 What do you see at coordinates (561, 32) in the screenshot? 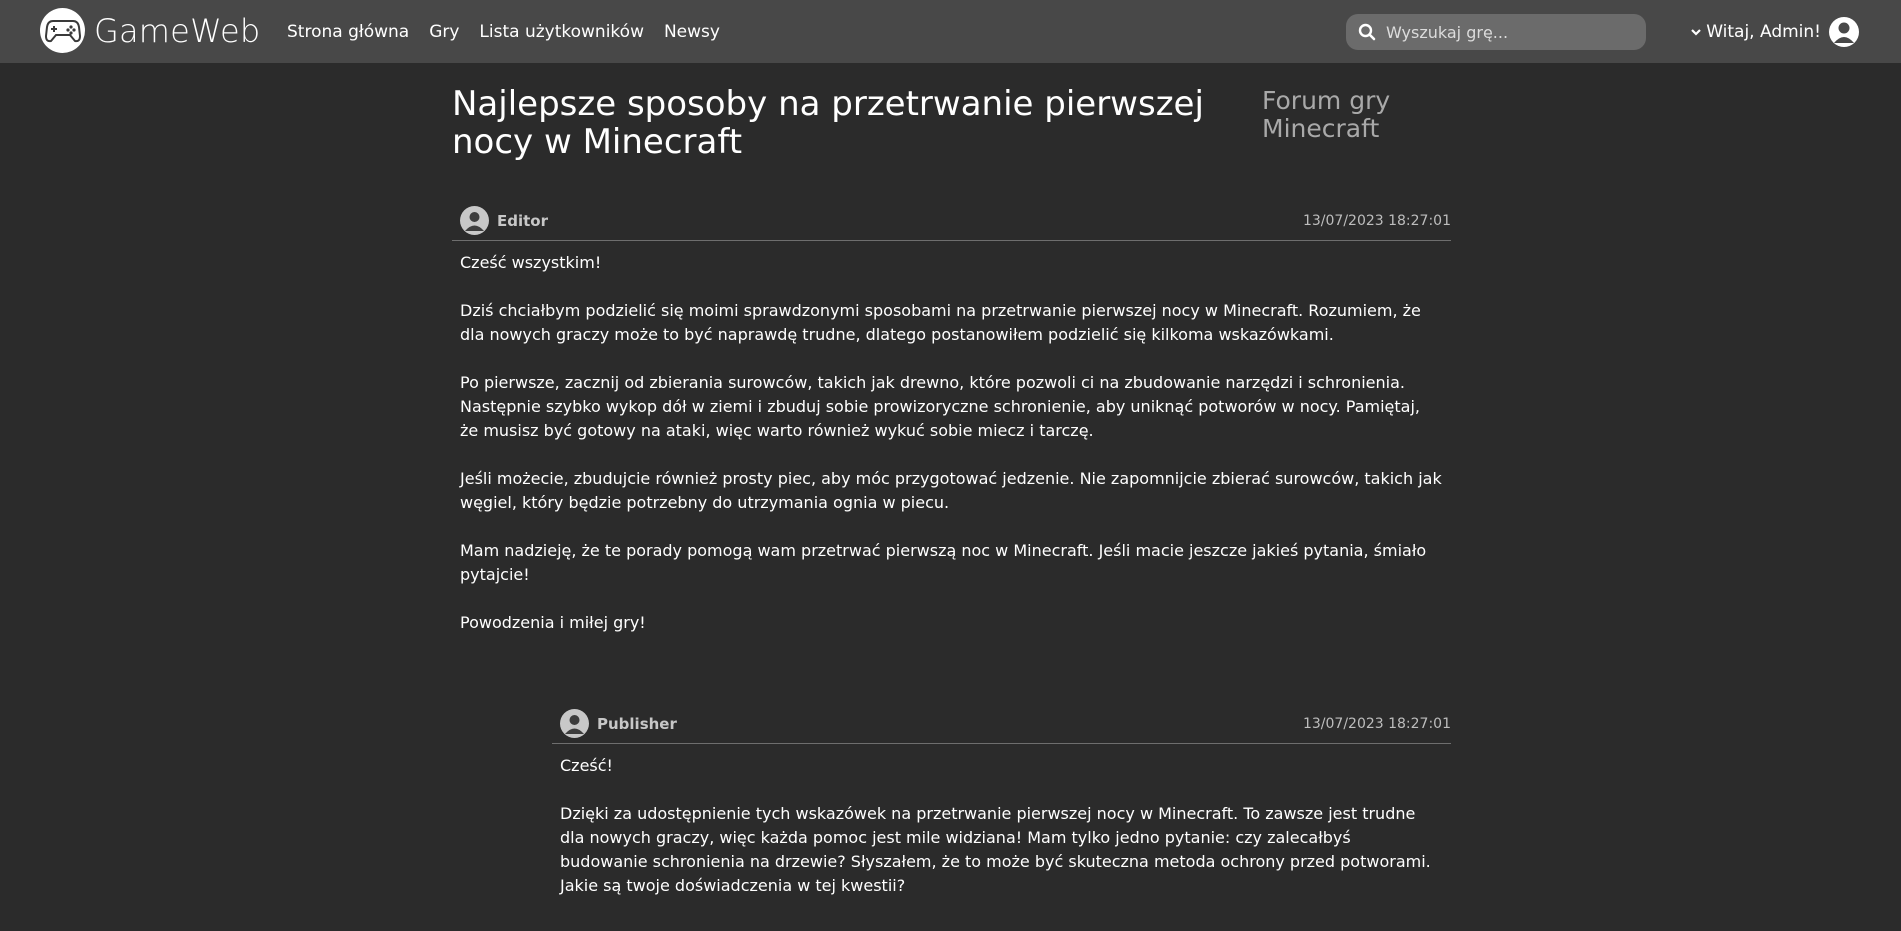
I see `nav-link-users: Lista użytkowników` at bounding box center [561, 32].